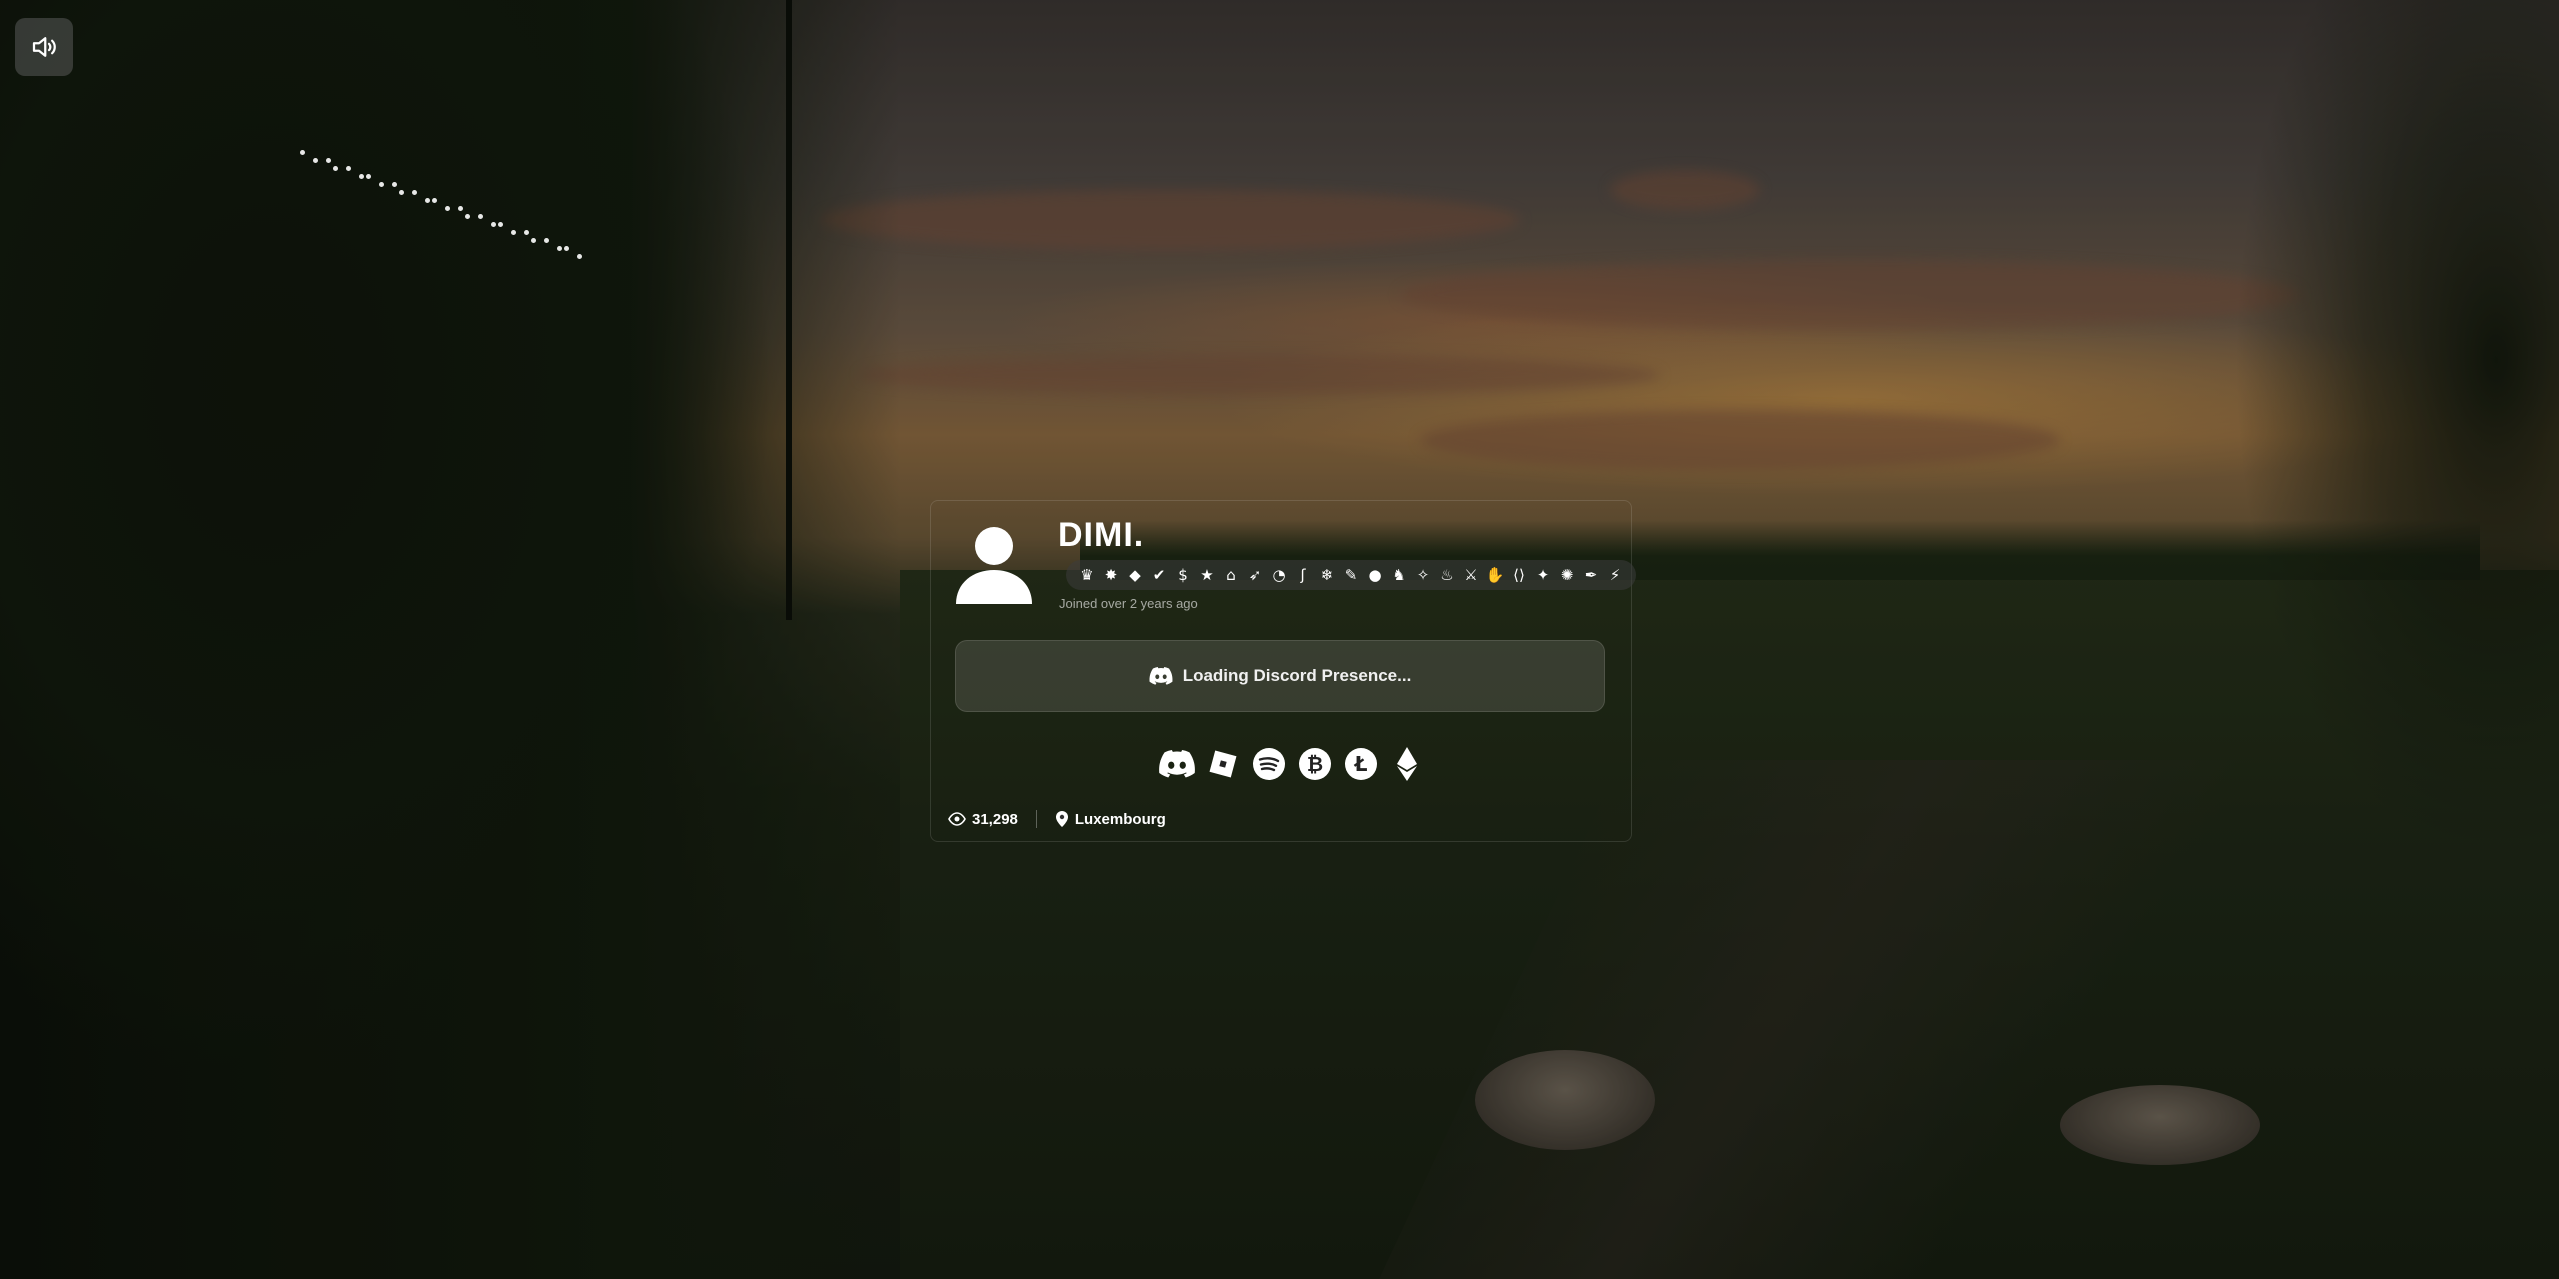  I want to click on divider, so click(1036, 819).